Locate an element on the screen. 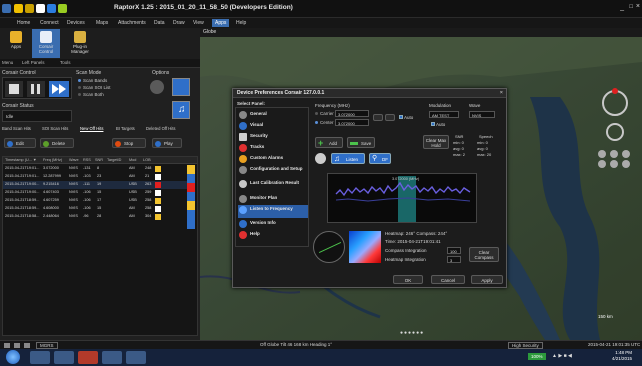 The height and width of the screenshot is (366, 642). options-panel-icon is located at coordinates (181, 87).